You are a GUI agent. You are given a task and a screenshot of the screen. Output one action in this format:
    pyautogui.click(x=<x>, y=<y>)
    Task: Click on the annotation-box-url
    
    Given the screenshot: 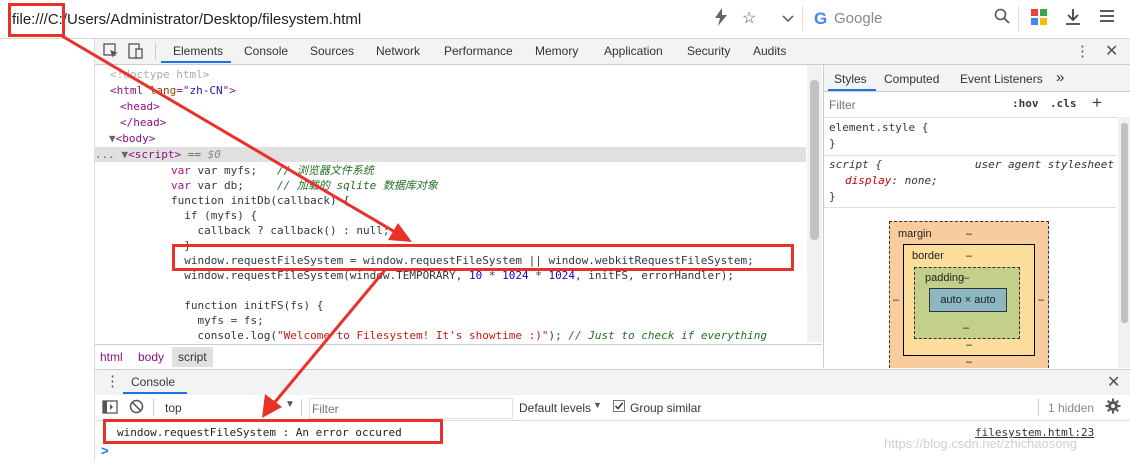 What is the action you would take?
    pyautogui.click(x=36, y=20)
    